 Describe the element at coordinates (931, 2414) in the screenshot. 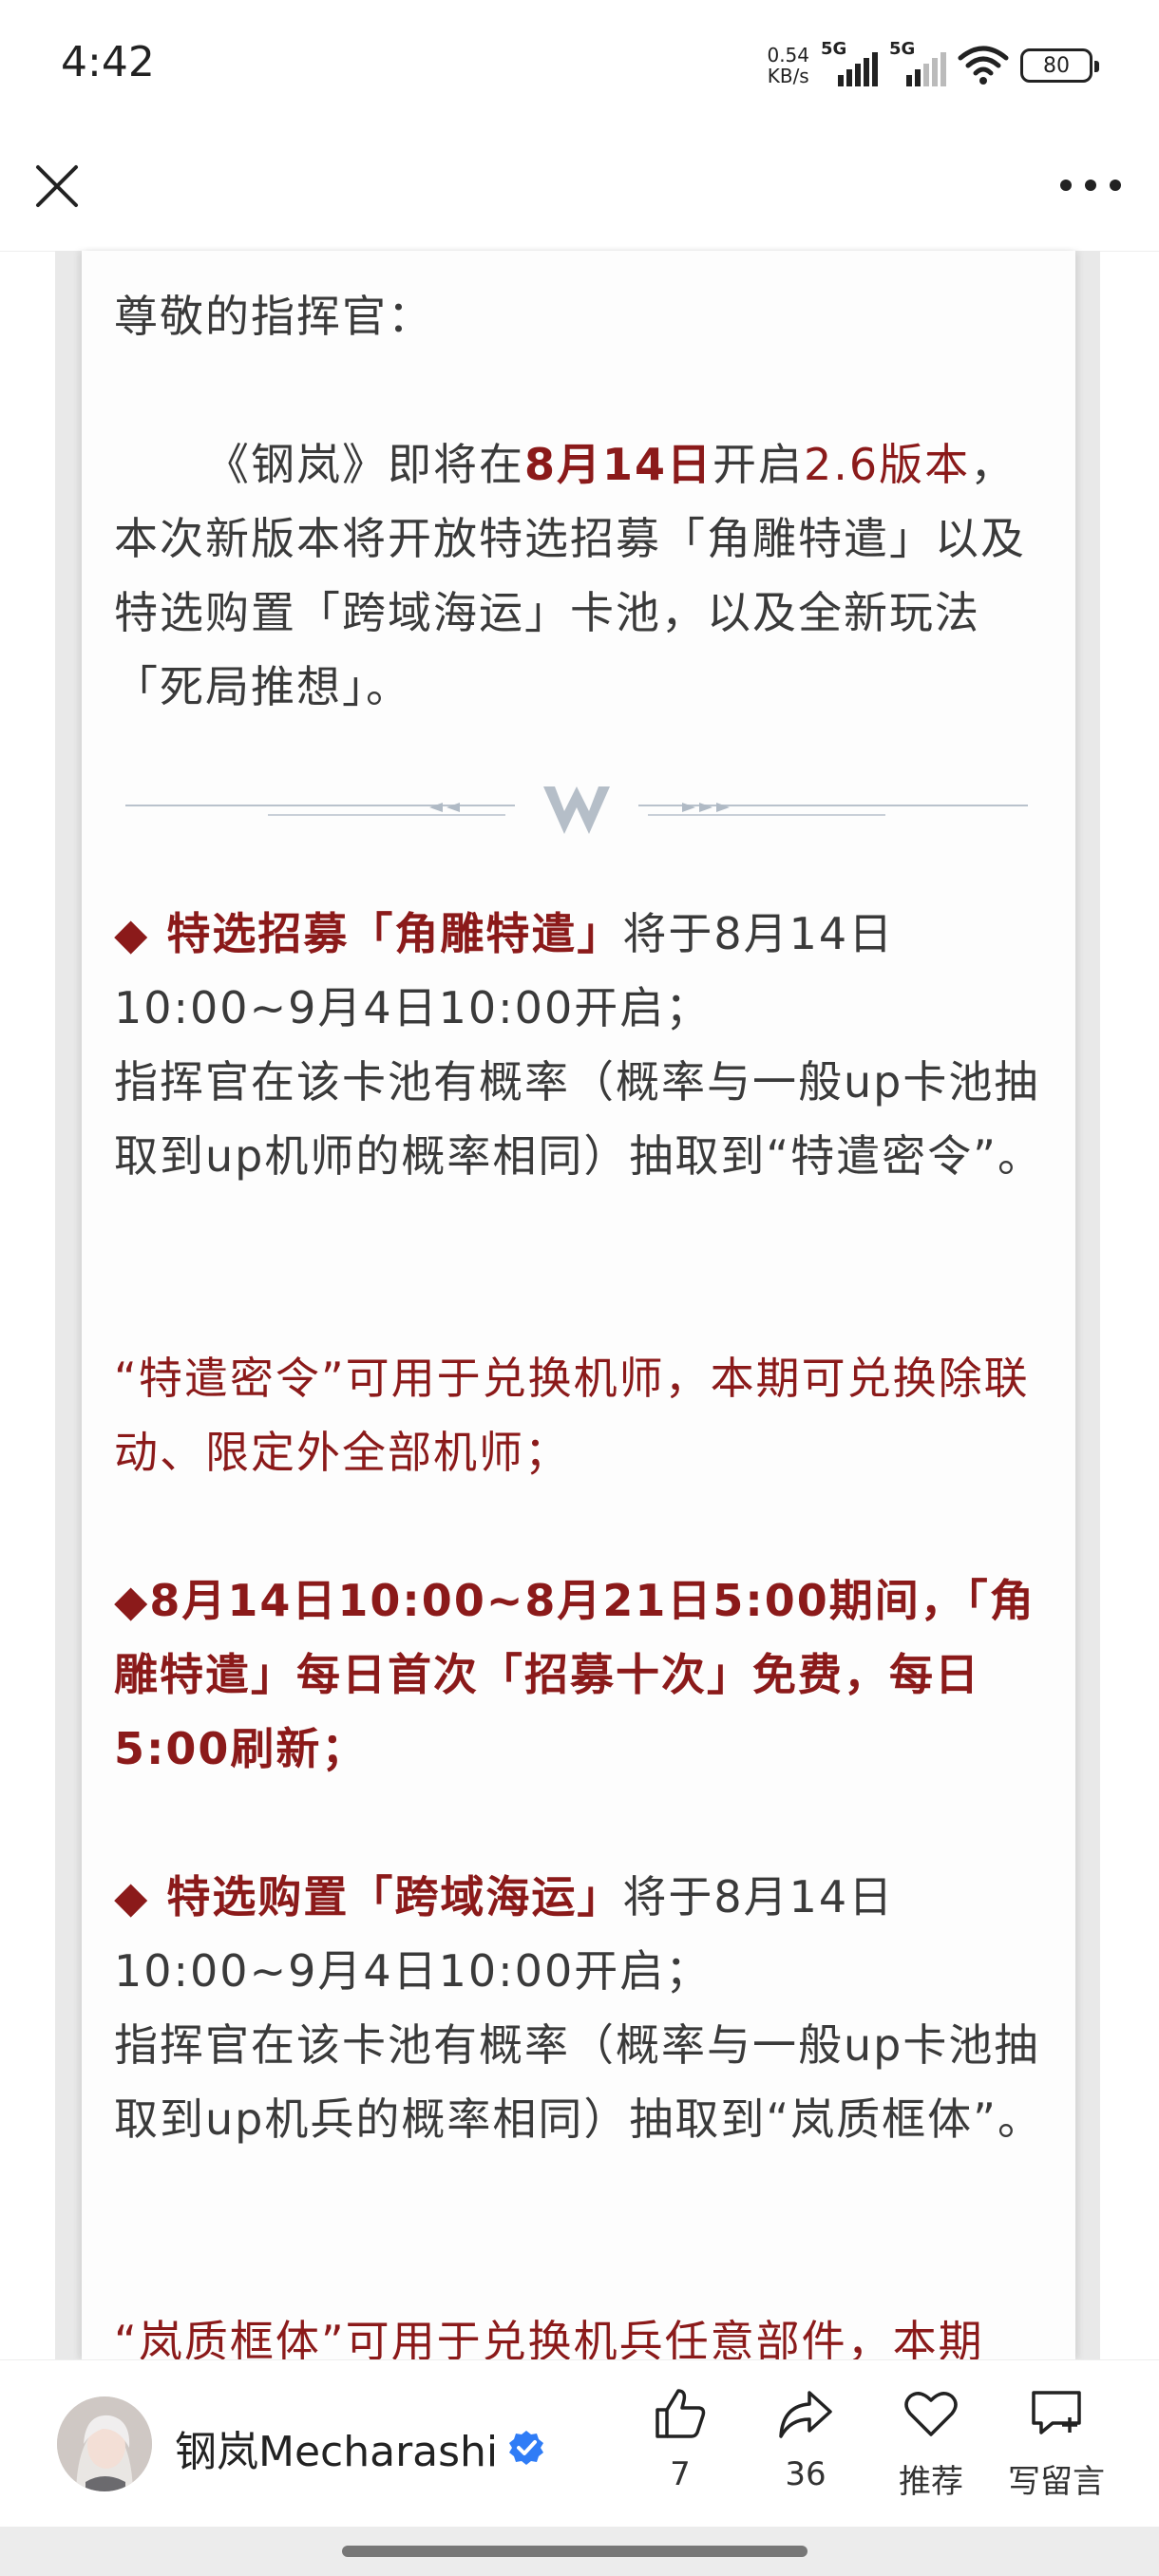

I see `heart-icon` at that location.